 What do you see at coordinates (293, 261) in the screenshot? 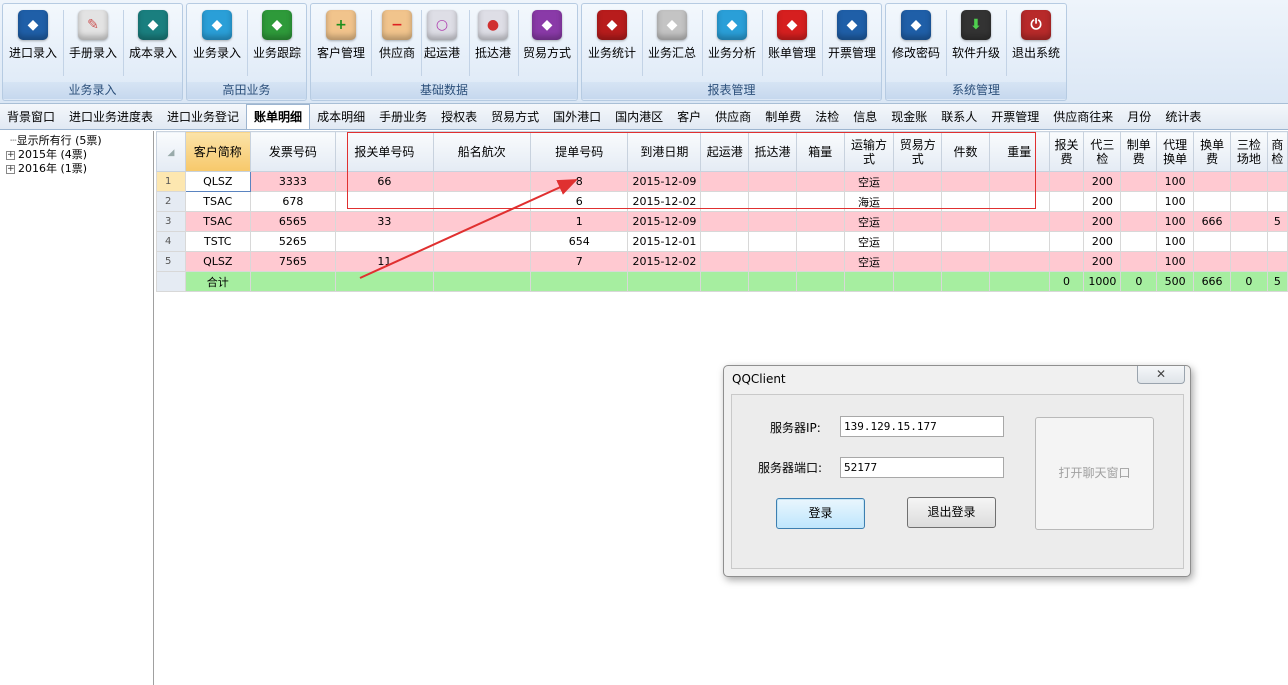
I see `table-cell: 7565` at bounding box center [293, 261].